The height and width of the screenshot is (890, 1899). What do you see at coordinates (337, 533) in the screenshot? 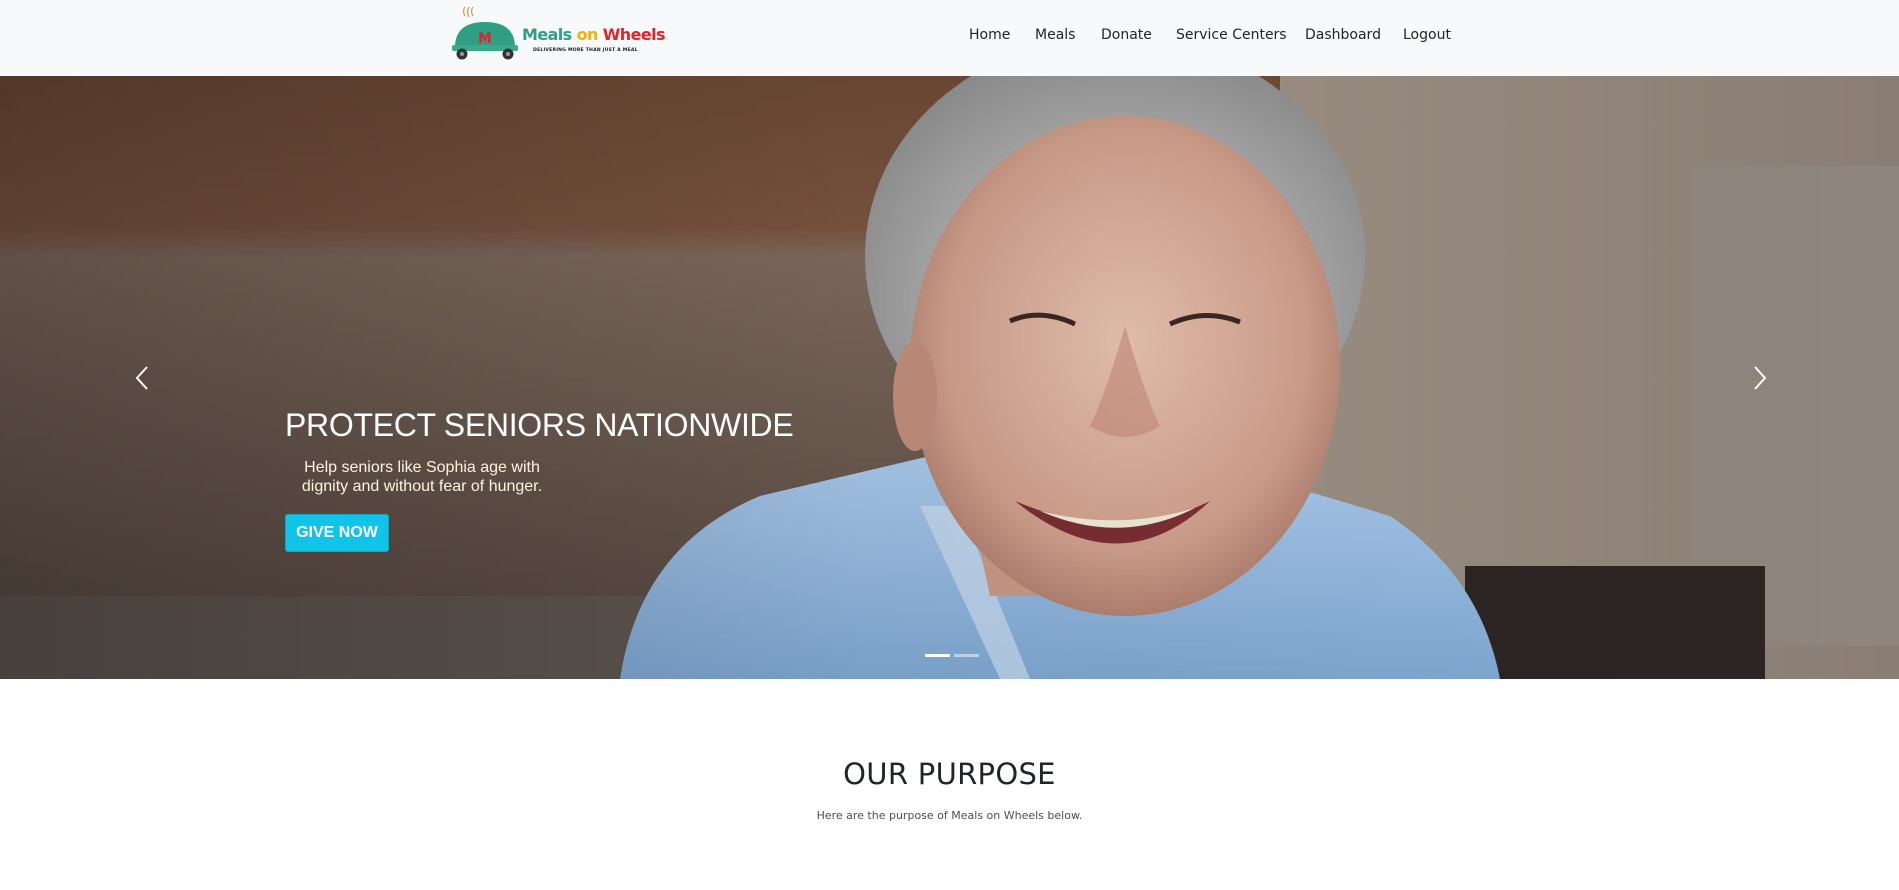
I see `give-now-button: GIVE NOW` at bounding box center [337, 533].